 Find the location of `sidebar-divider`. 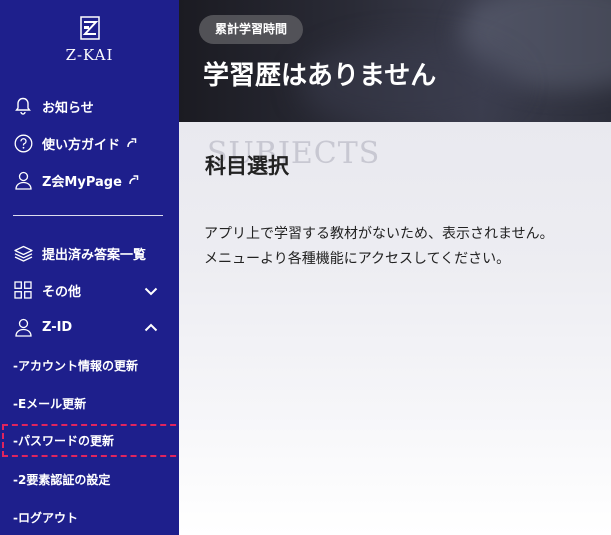

sidebar-divider is located at coordinates (88, 215).